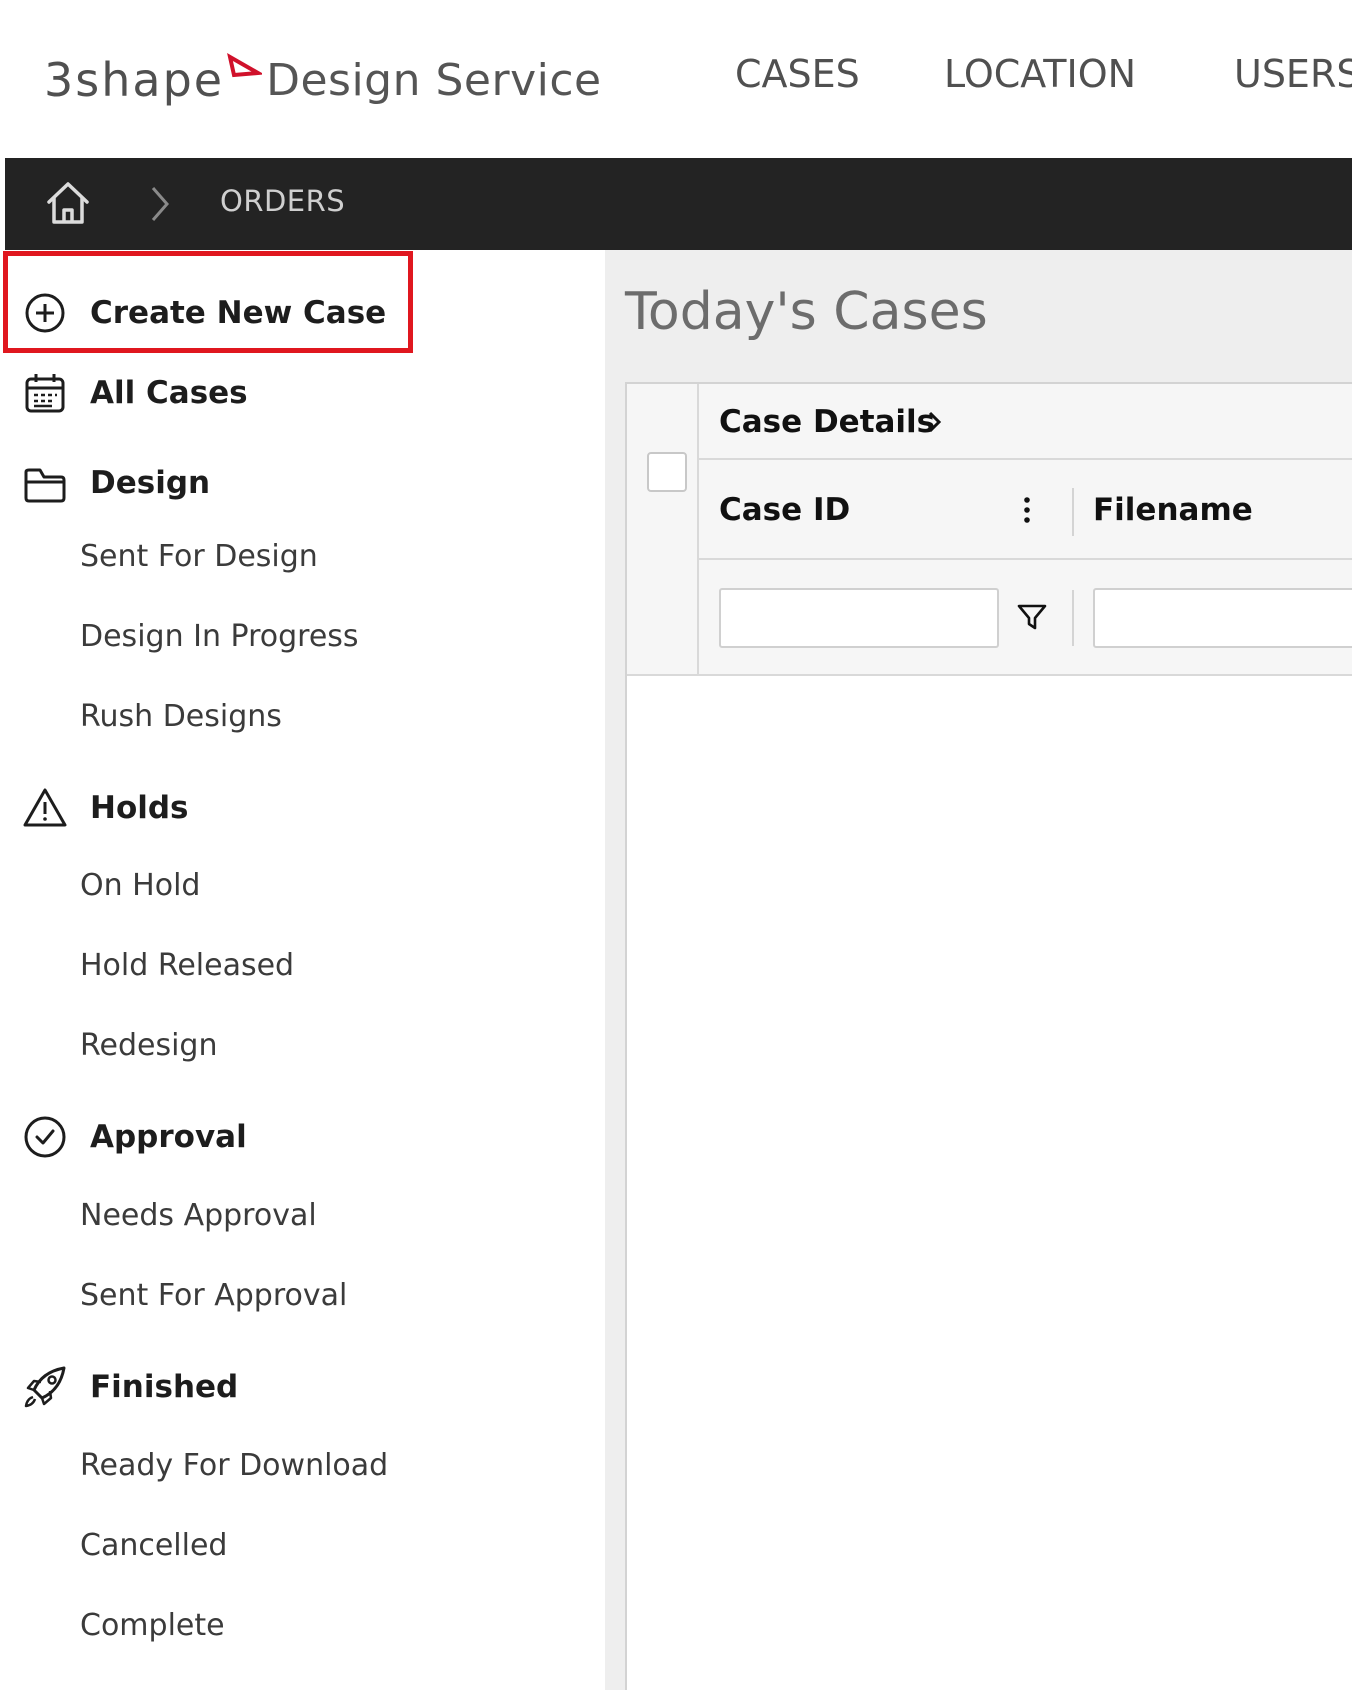  Describe the element at coordinates (434, 80) in the screenshot. I see `product-name: Design Service` at that location.